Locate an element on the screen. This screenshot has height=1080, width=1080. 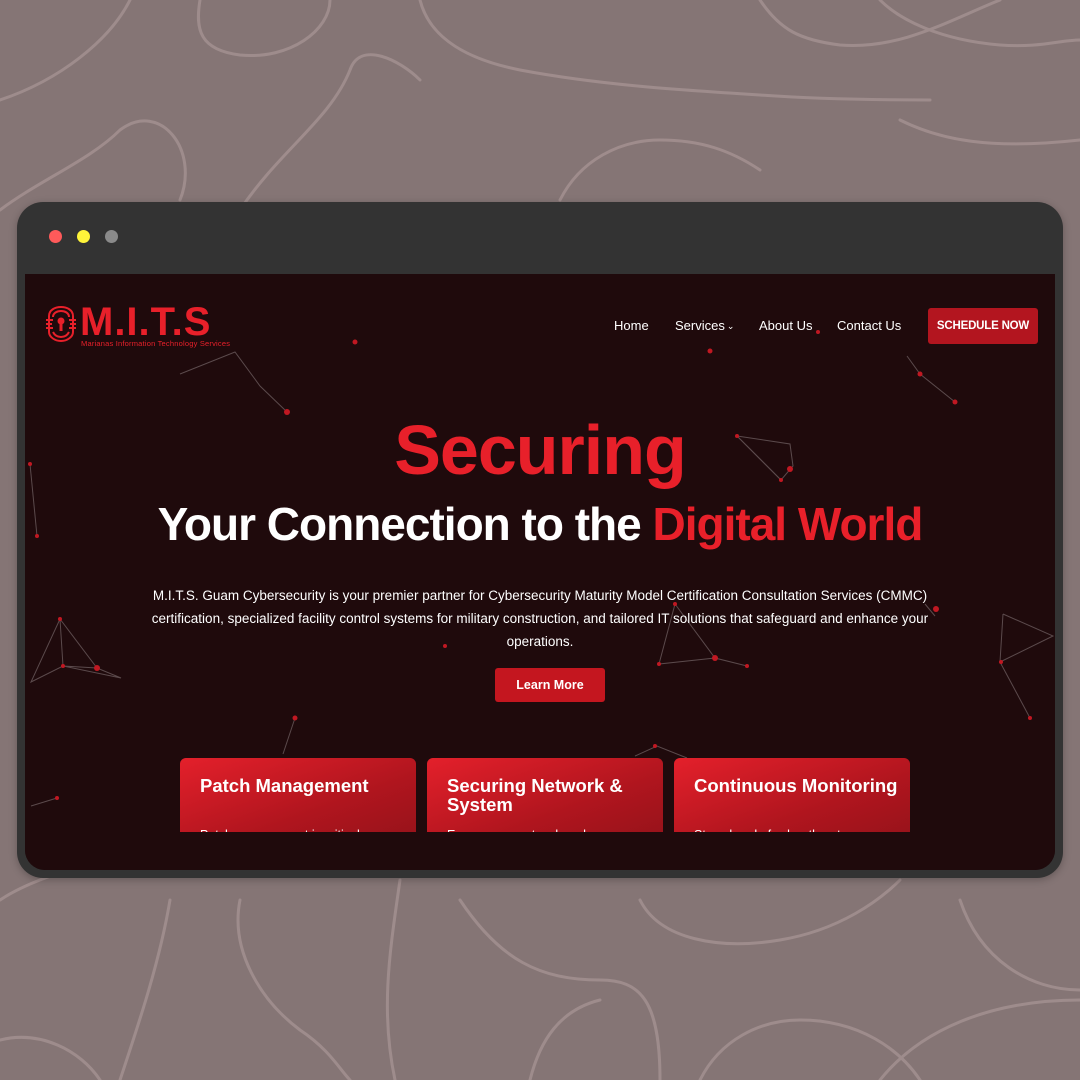
chevron-down-icon: ⌄ is located at coordinates (730, 326).